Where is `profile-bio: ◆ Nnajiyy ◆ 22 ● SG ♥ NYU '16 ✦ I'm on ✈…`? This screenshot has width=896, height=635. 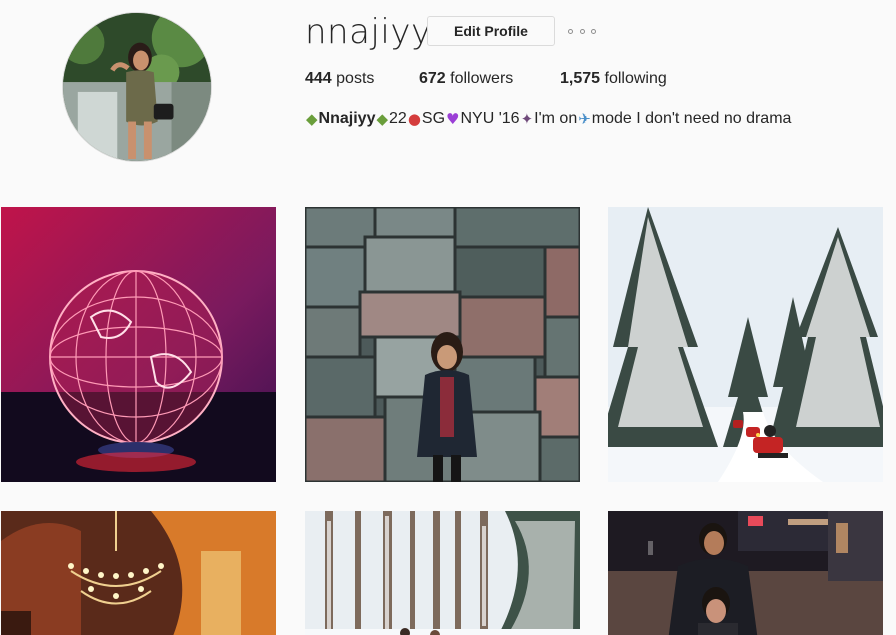 profile-bio: ◆ Nnajiyy ◆ 22 ● SG ♥ NYU '16 ✦ I'm on ✈… is located at coordinates (548, 119).